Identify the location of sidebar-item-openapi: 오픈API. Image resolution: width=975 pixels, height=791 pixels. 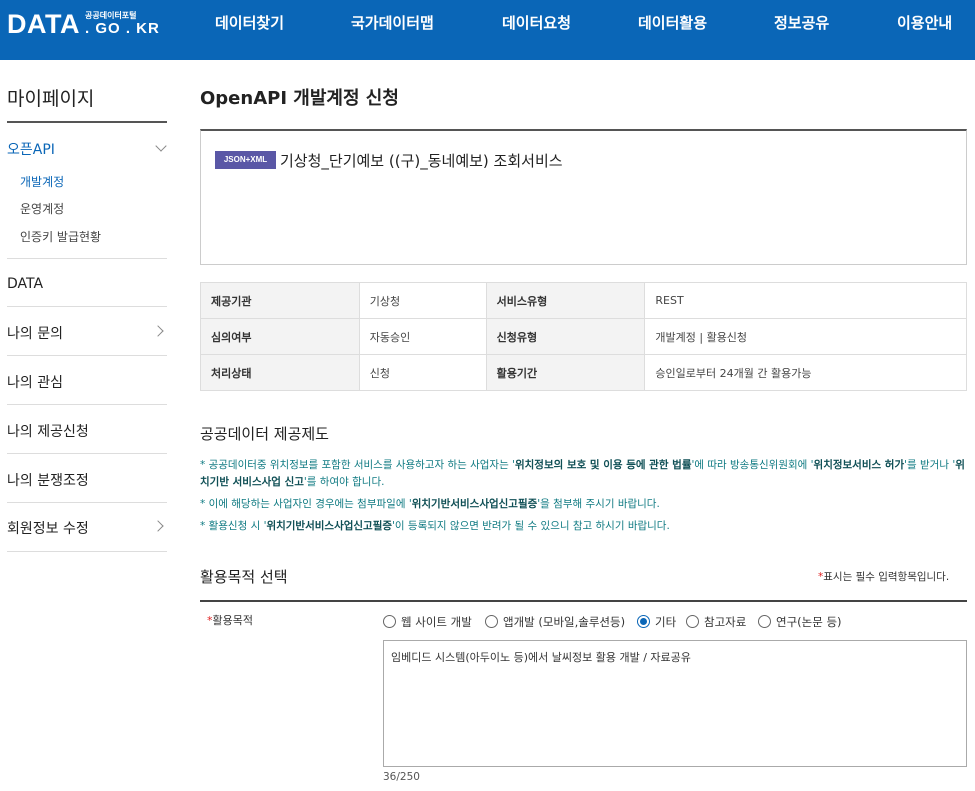
(31, 149).